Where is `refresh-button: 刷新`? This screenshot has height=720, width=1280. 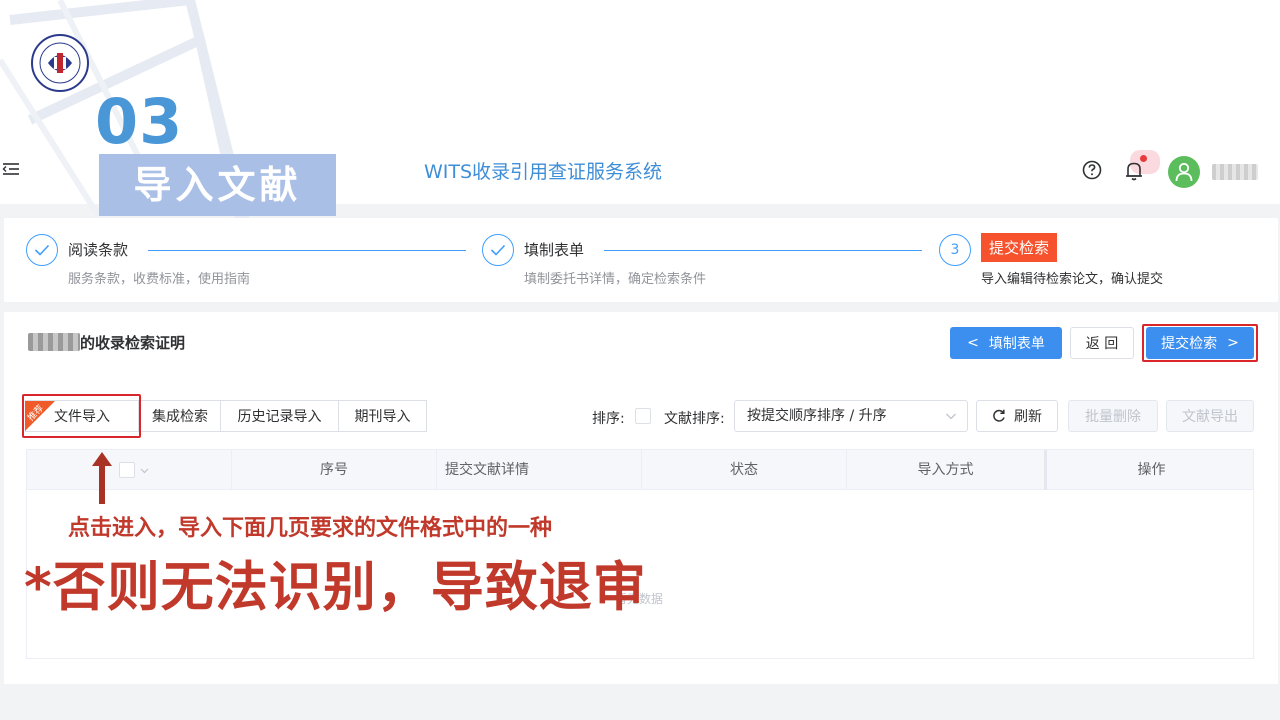 refresh-button: 刷新 is located at coordinates (1017, 416).